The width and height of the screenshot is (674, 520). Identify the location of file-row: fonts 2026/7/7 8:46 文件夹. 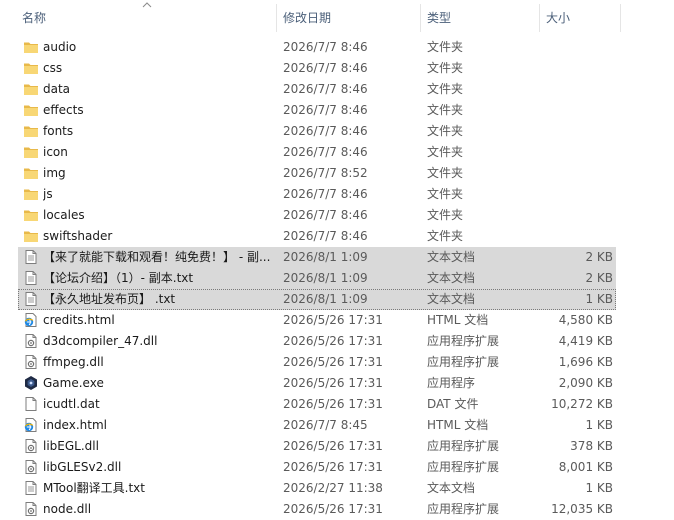
(317, 131).